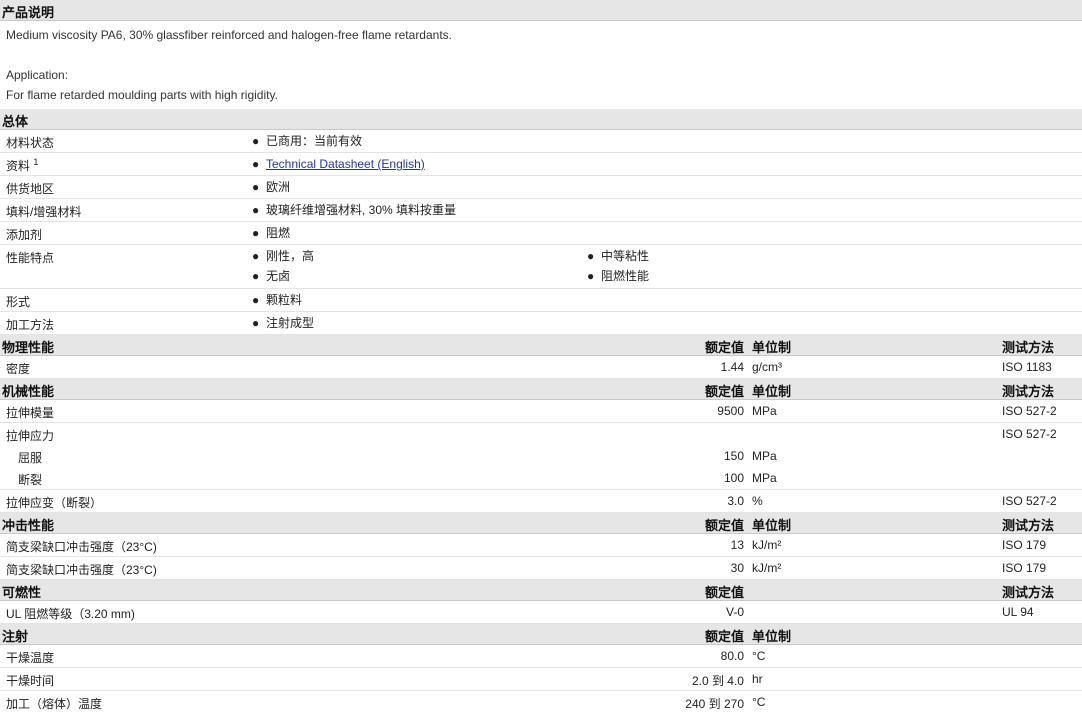 This screenshot has height=713, width=1082. I want to click on test-method: ISO 527-2, so click(1029, 434).